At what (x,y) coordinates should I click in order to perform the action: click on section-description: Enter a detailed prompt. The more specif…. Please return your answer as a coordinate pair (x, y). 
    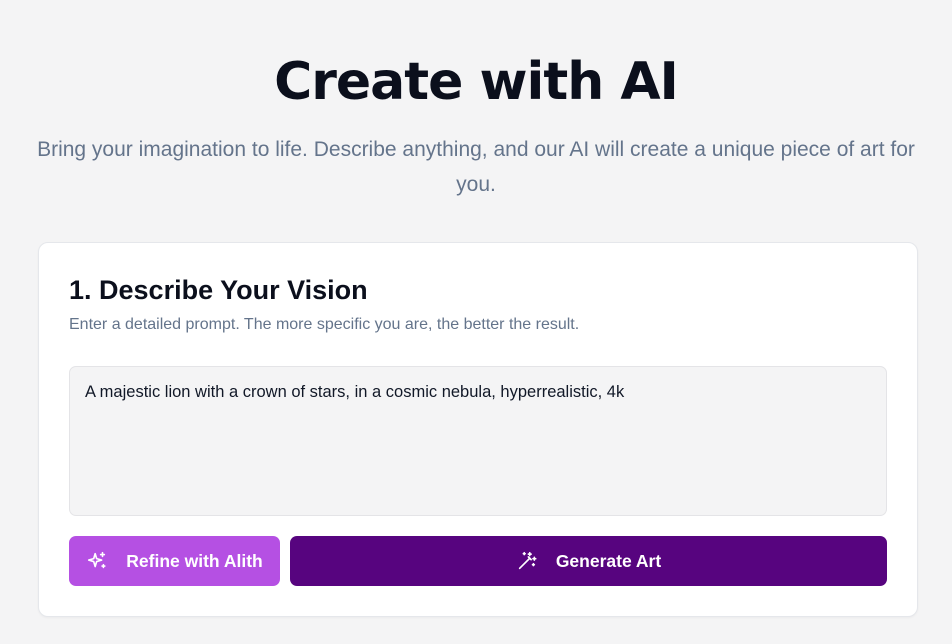
    Looking at the image, I should click on (324, 324).